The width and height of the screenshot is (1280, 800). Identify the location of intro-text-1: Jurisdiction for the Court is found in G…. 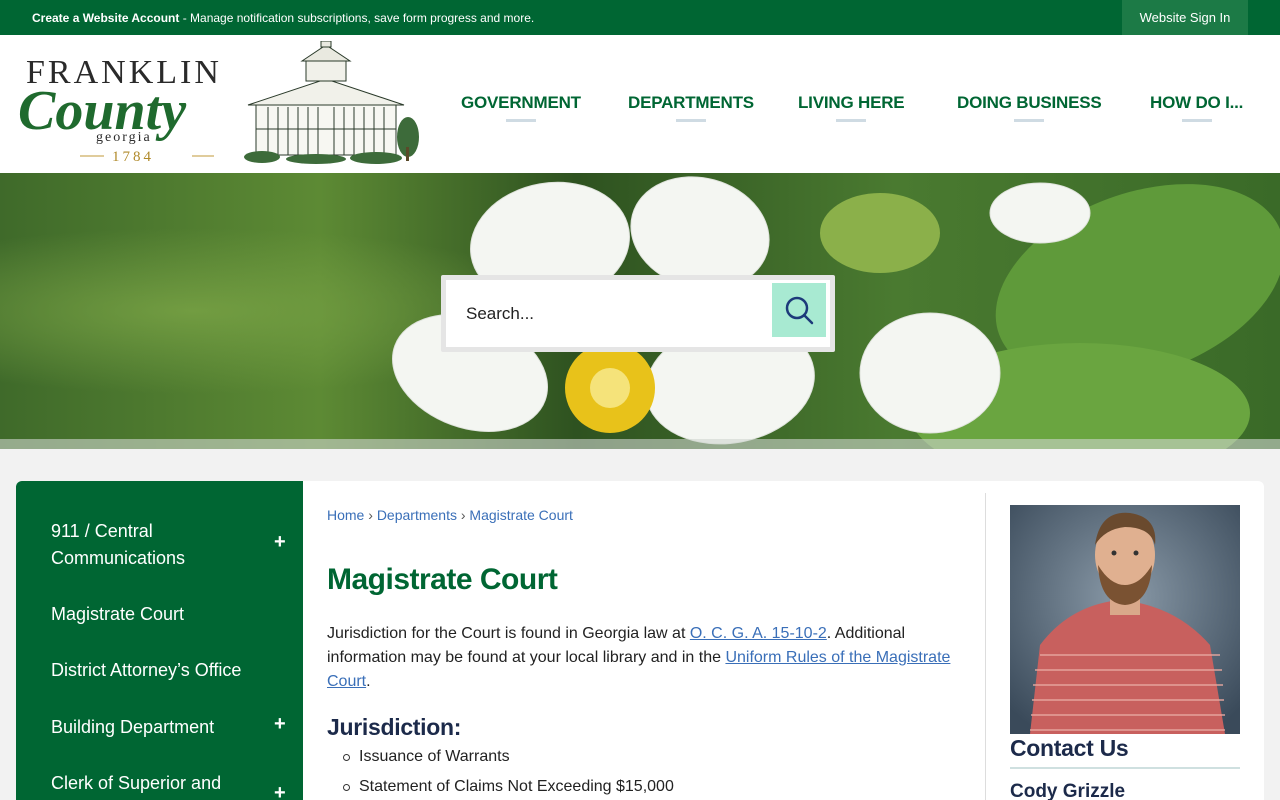
(508, 633).